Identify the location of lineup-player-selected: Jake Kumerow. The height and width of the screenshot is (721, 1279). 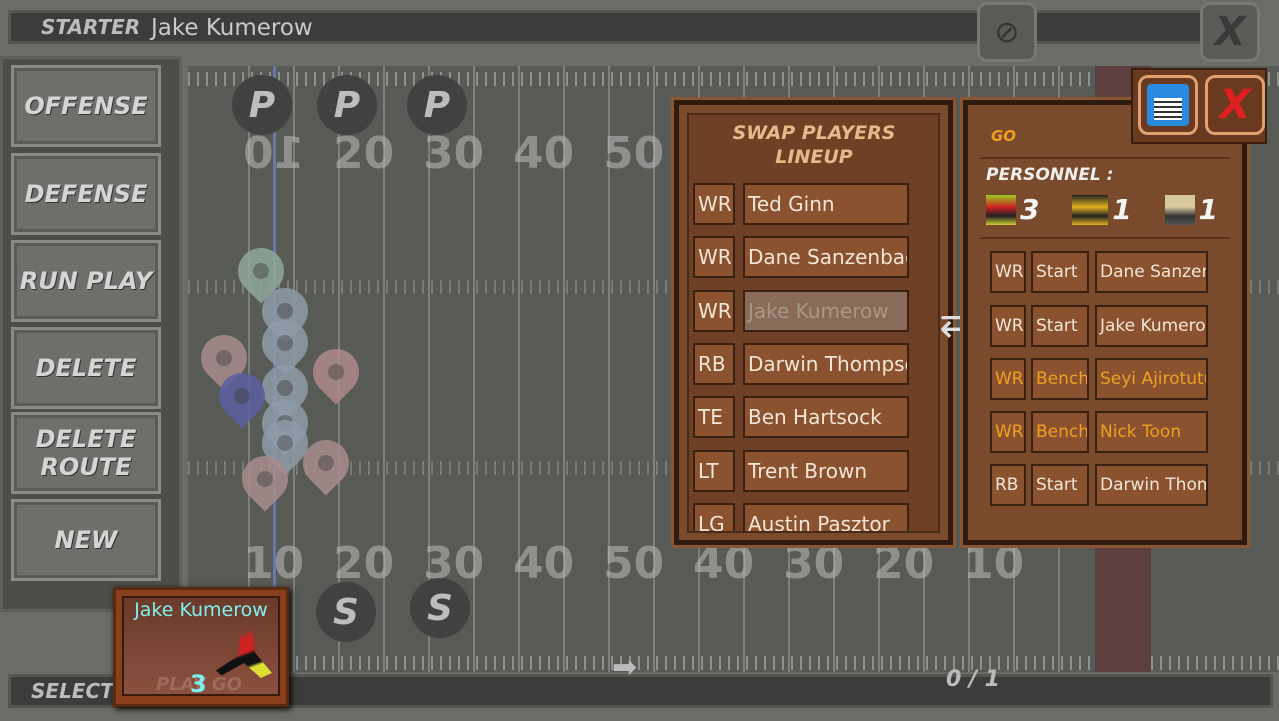
(826, 311).